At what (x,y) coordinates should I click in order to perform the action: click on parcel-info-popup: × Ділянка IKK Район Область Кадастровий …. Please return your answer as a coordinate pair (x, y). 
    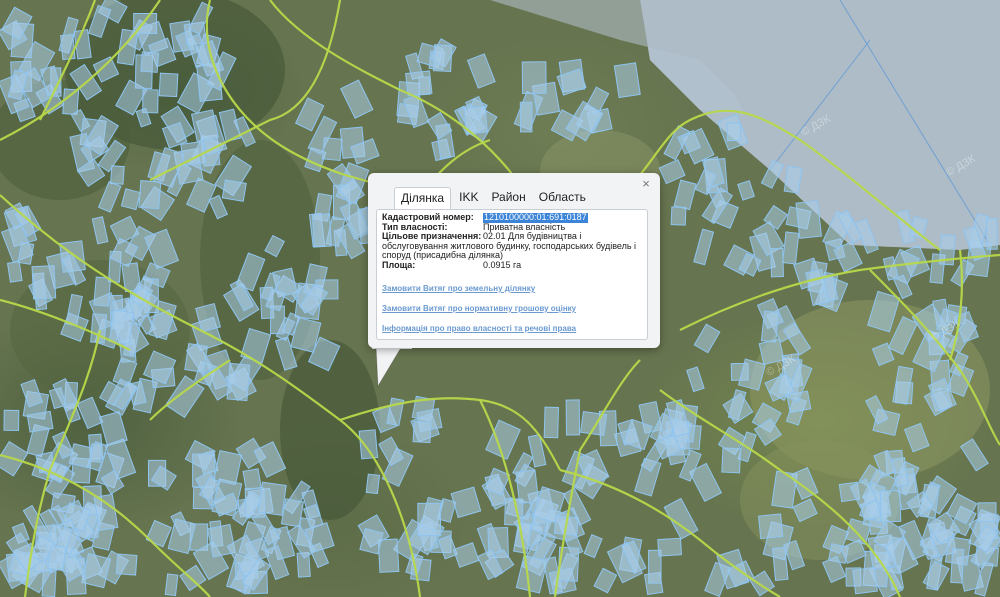
    Looking at the image, I should click on (514, 260).